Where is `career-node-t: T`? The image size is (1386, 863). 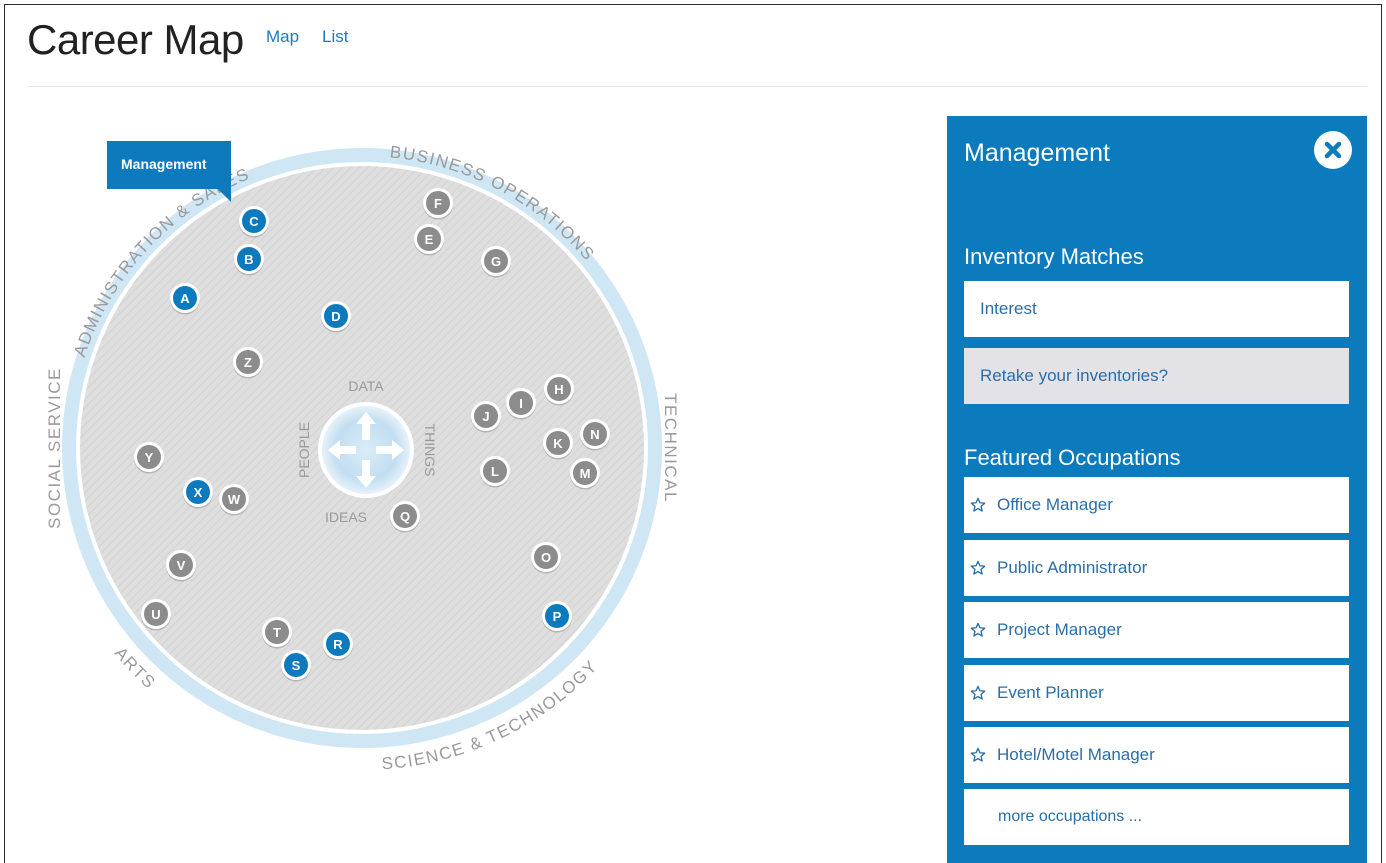 career-node-t: T is located at coordinates (277, 633).